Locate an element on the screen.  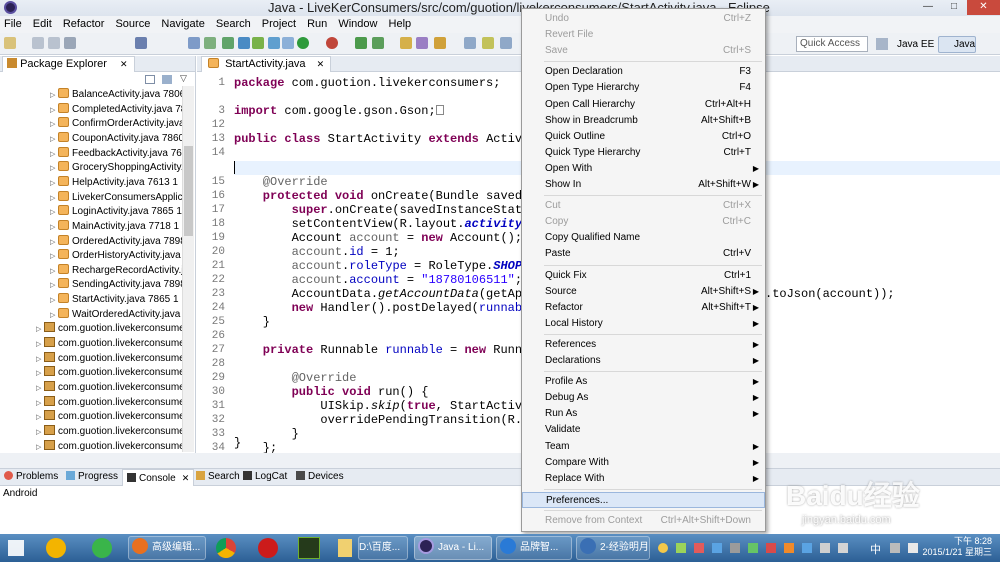
app-360-icon is located at coordinates (56, 548).